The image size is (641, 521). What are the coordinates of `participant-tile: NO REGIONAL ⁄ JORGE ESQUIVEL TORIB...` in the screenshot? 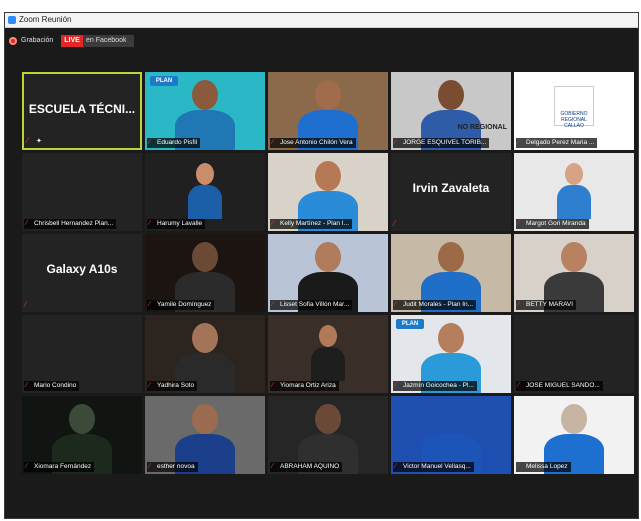 It's located at (451, 111).